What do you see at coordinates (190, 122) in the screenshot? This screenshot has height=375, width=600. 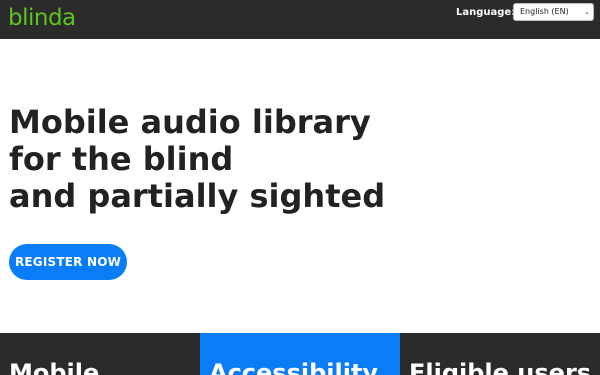 I see `hero-title-line-1: Mobile audio library` at bounding box center [190, 122].